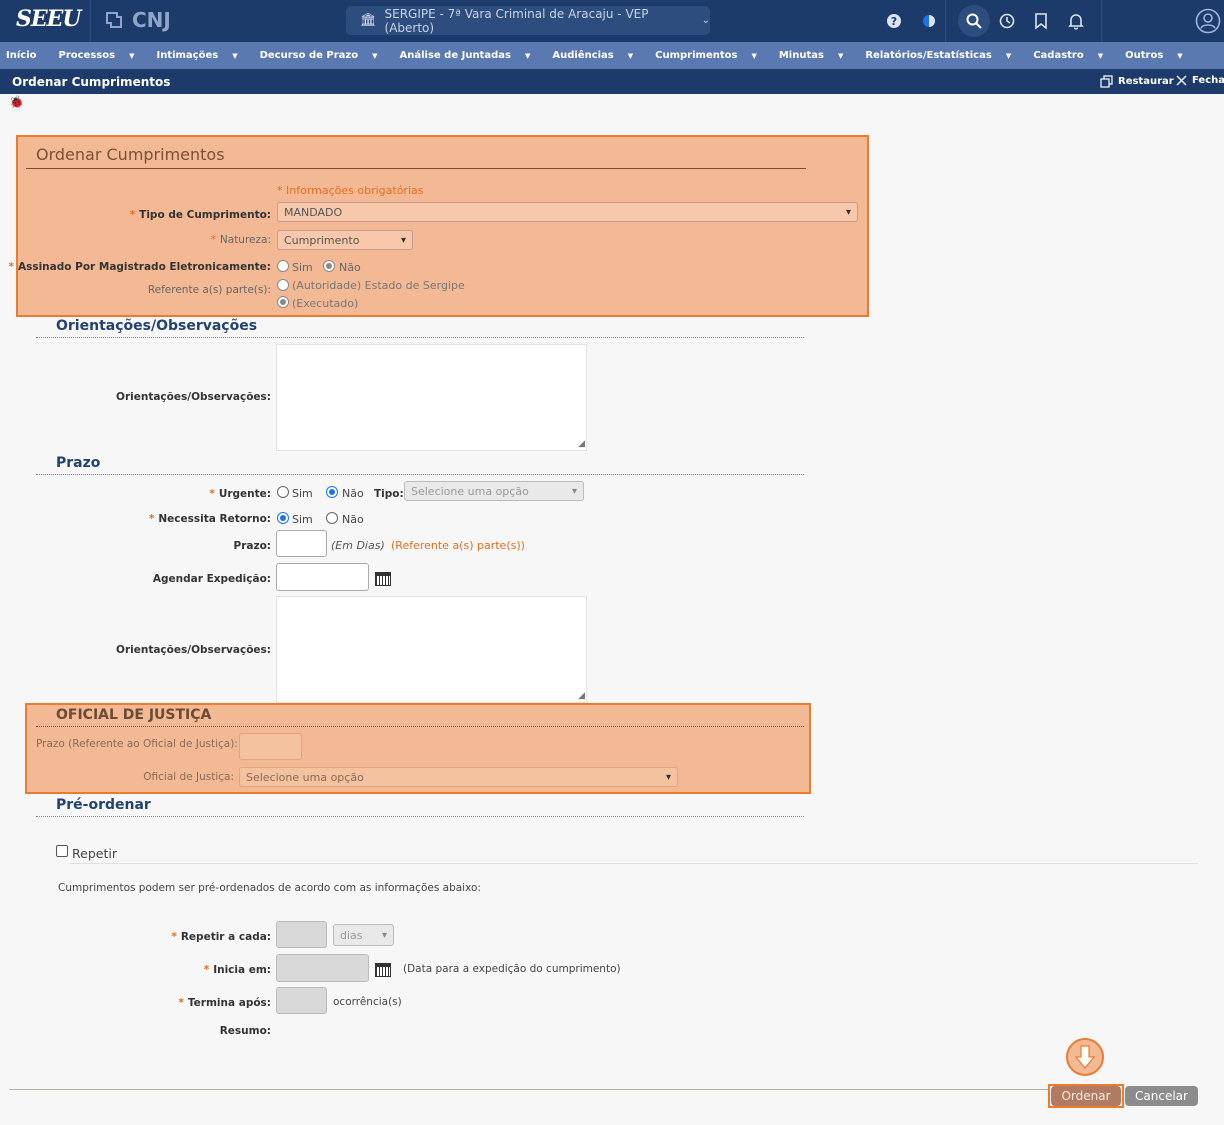  Describe the element at coordinates (817, 55) in the screenshot. I see `menu-item-minutas: Minutas ▼` at that location.